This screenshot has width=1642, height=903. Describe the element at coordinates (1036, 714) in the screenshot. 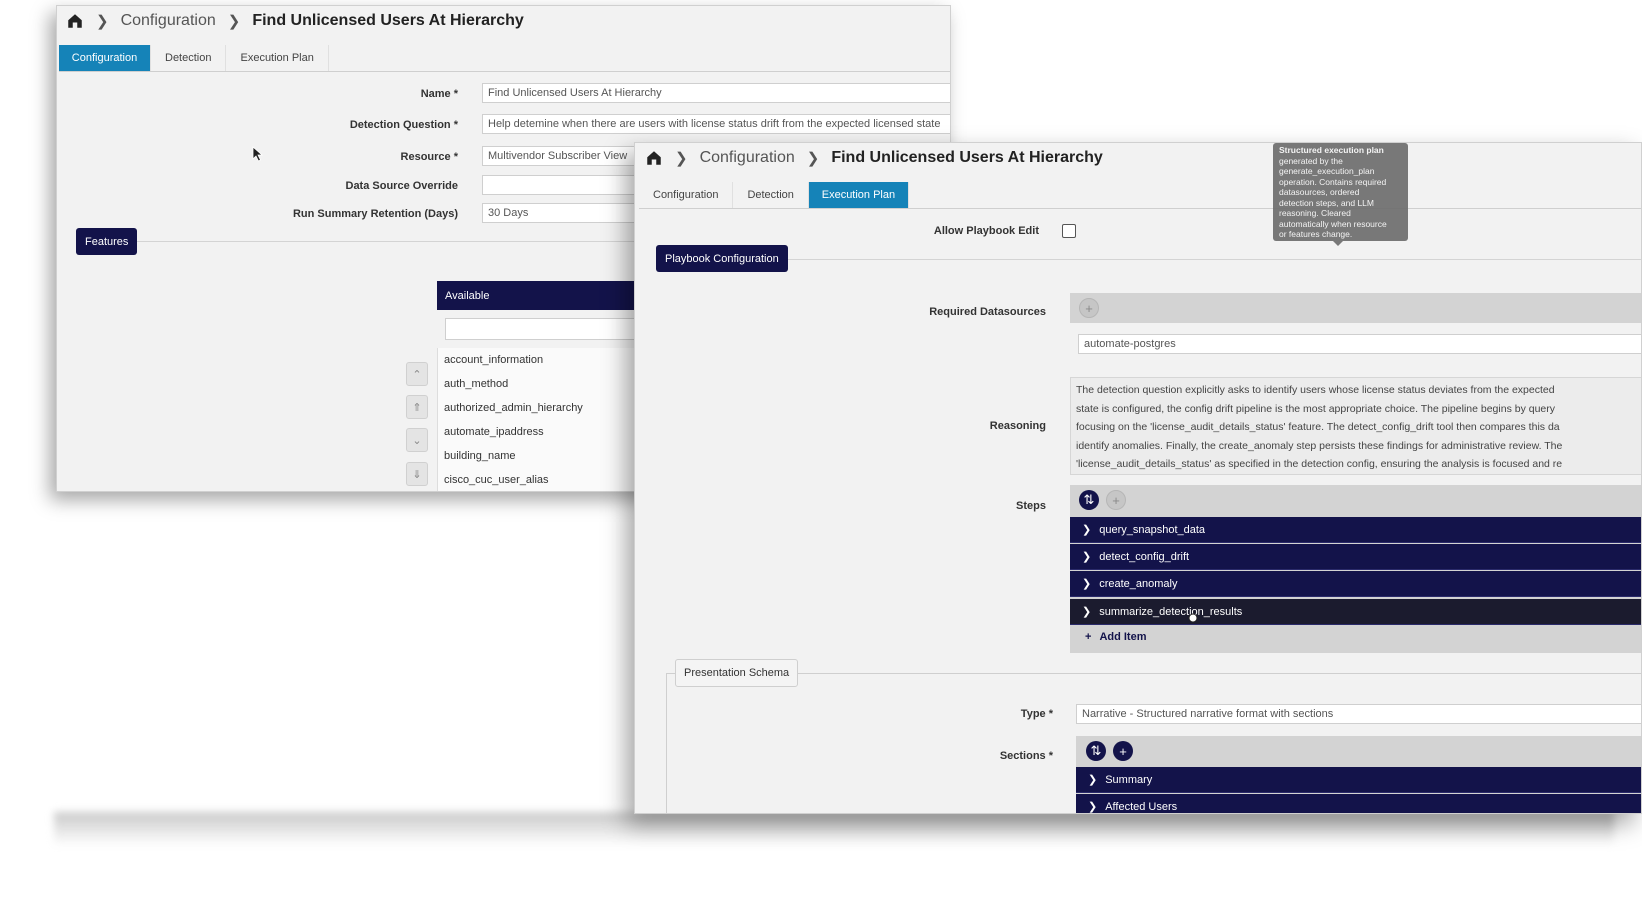

I see `type-label: Type *` at that location.